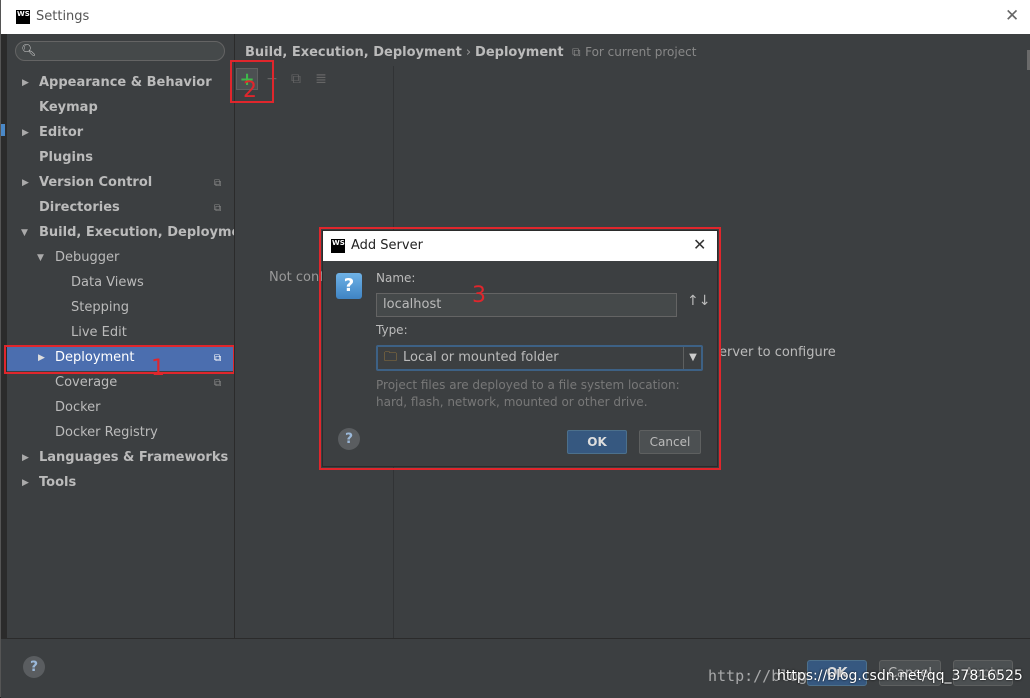 The width and height of the screenshot is (1030, 698). What do you see at coordinates (79, 208) in the screenshot?
I see `sidebar-item-directories: Directories` at bounding box center [79, 208].